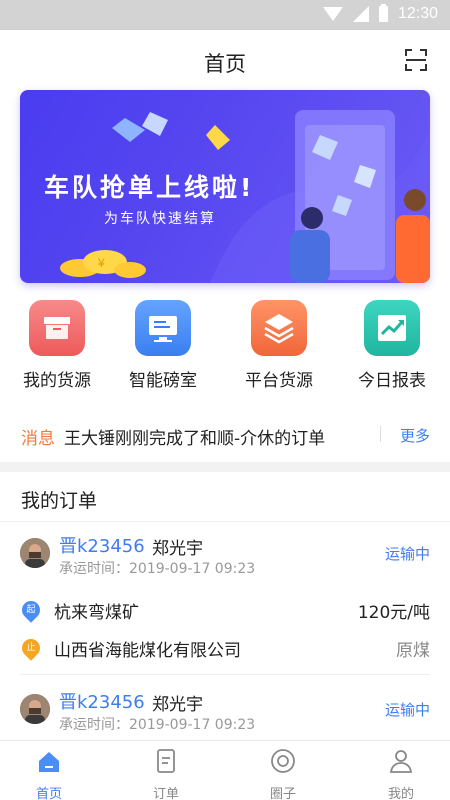 This screenshot has height=800, width=450. What do you see at coordinates (392, 328) in the screenshot?
I see `trend-chart-icon` at bounding box center [392, 328].